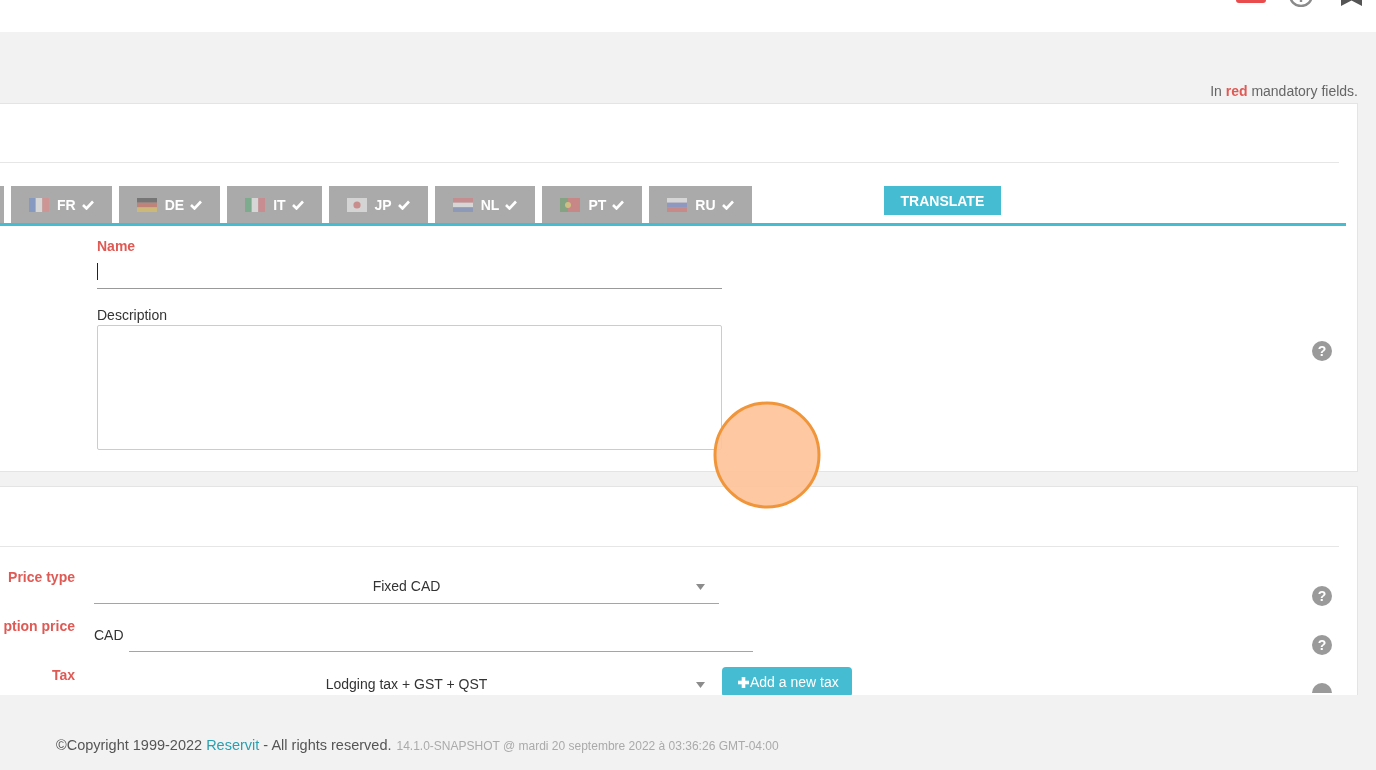 The height and width of the screenshot is (770, 1376). What do you see at coordinates (378, 204) in the screenshot?
I see `language-tab: JP` at bounding box center [378, 204].